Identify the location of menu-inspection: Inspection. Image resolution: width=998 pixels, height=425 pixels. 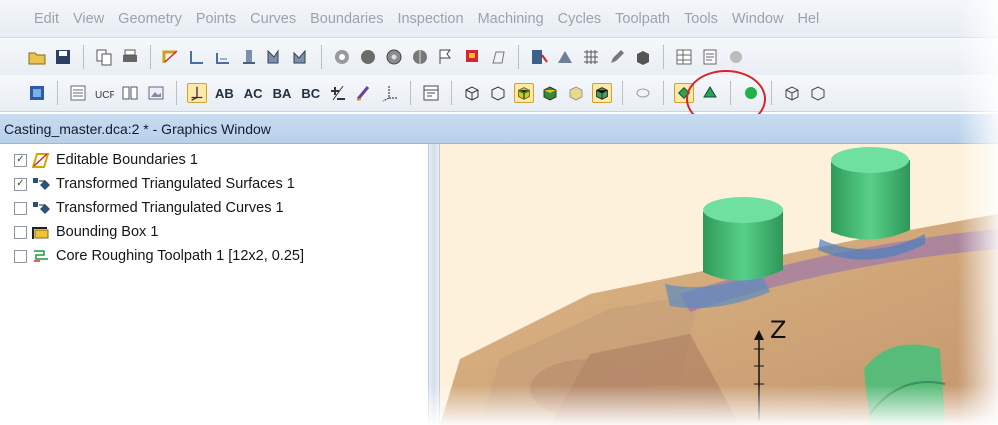
(430, 19).